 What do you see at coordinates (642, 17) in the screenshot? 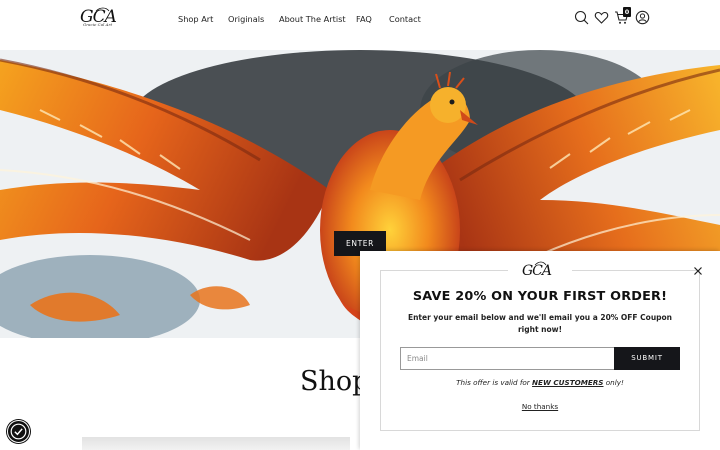
I see `account-icon` at bounding box center [642, 17].